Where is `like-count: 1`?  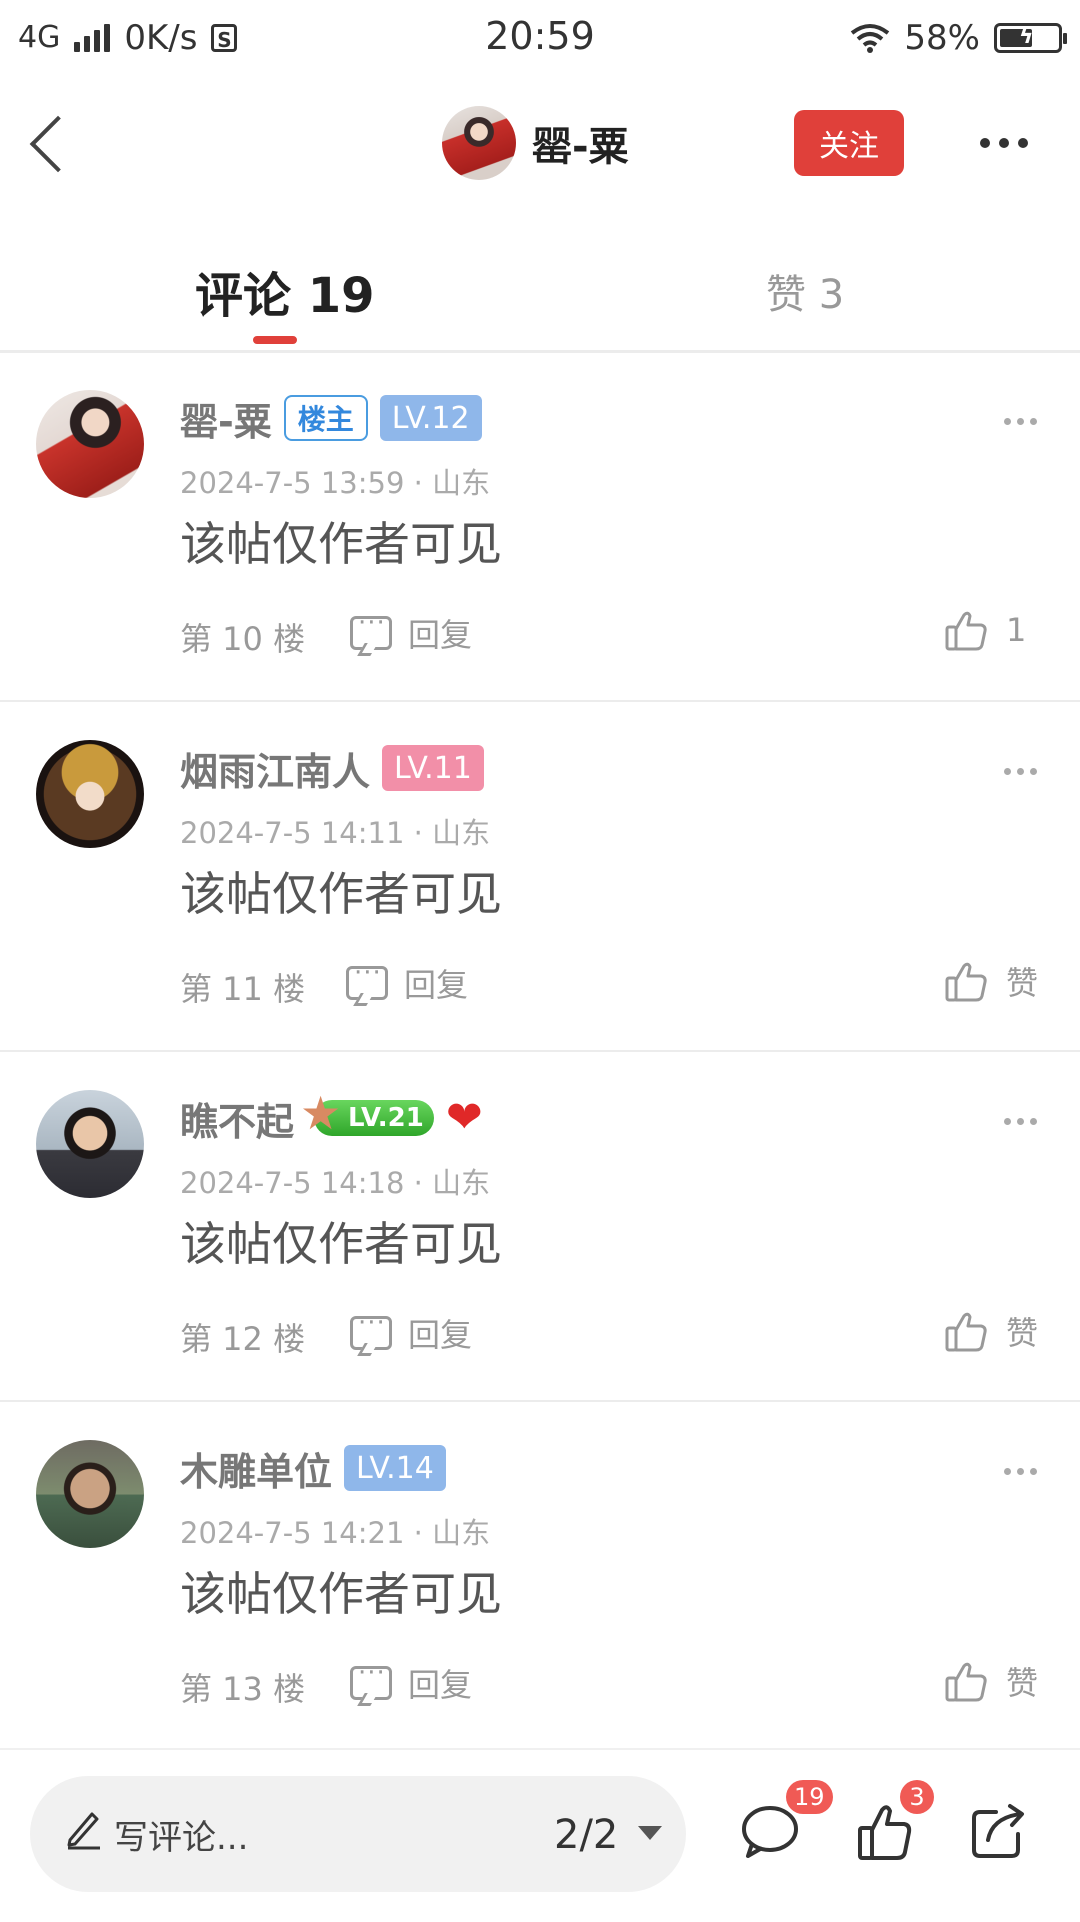 like-count: 1 is located at coordinates (1016, 630).